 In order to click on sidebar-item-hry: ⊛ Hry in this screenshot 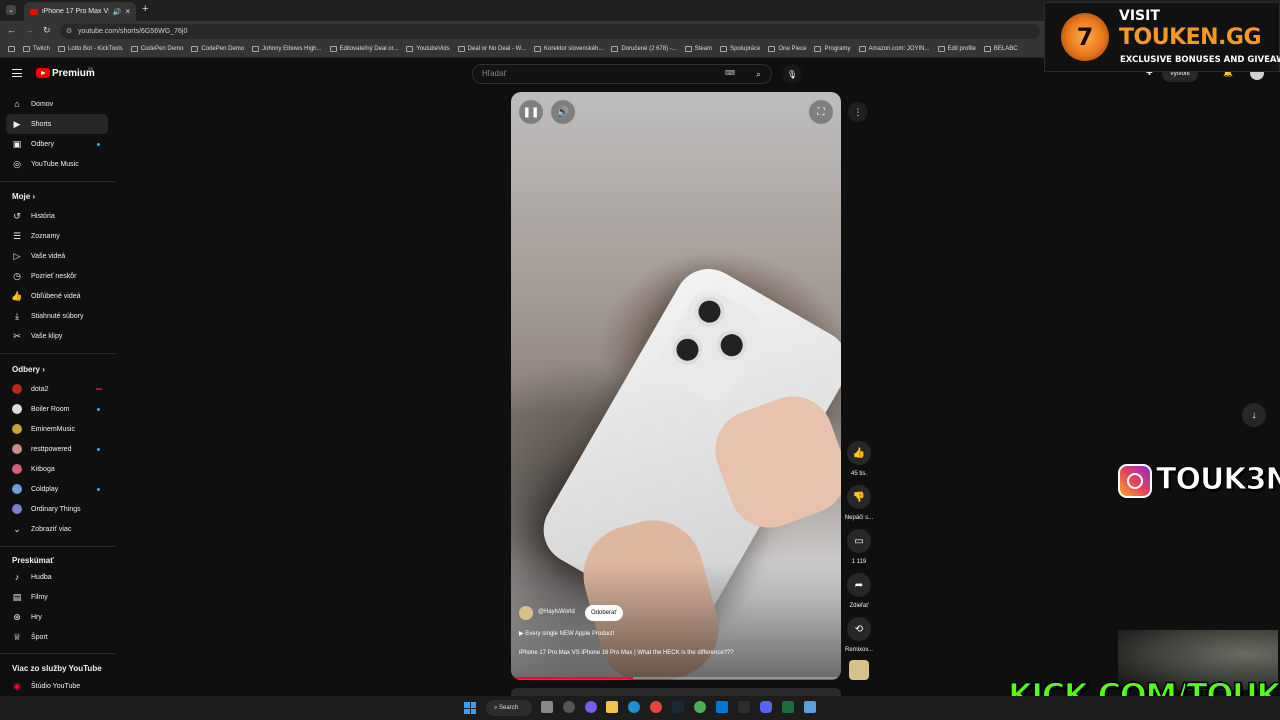, I will do `click(57, 617)`.